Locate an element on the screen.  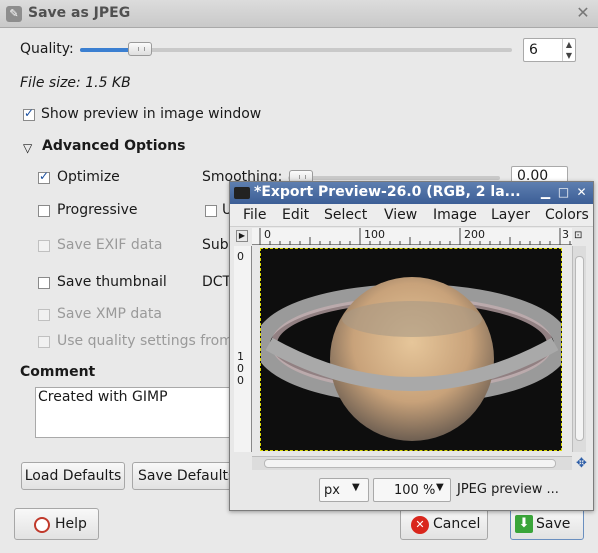
horizontal-scroll-thumb is located at coordinates (410, 463).